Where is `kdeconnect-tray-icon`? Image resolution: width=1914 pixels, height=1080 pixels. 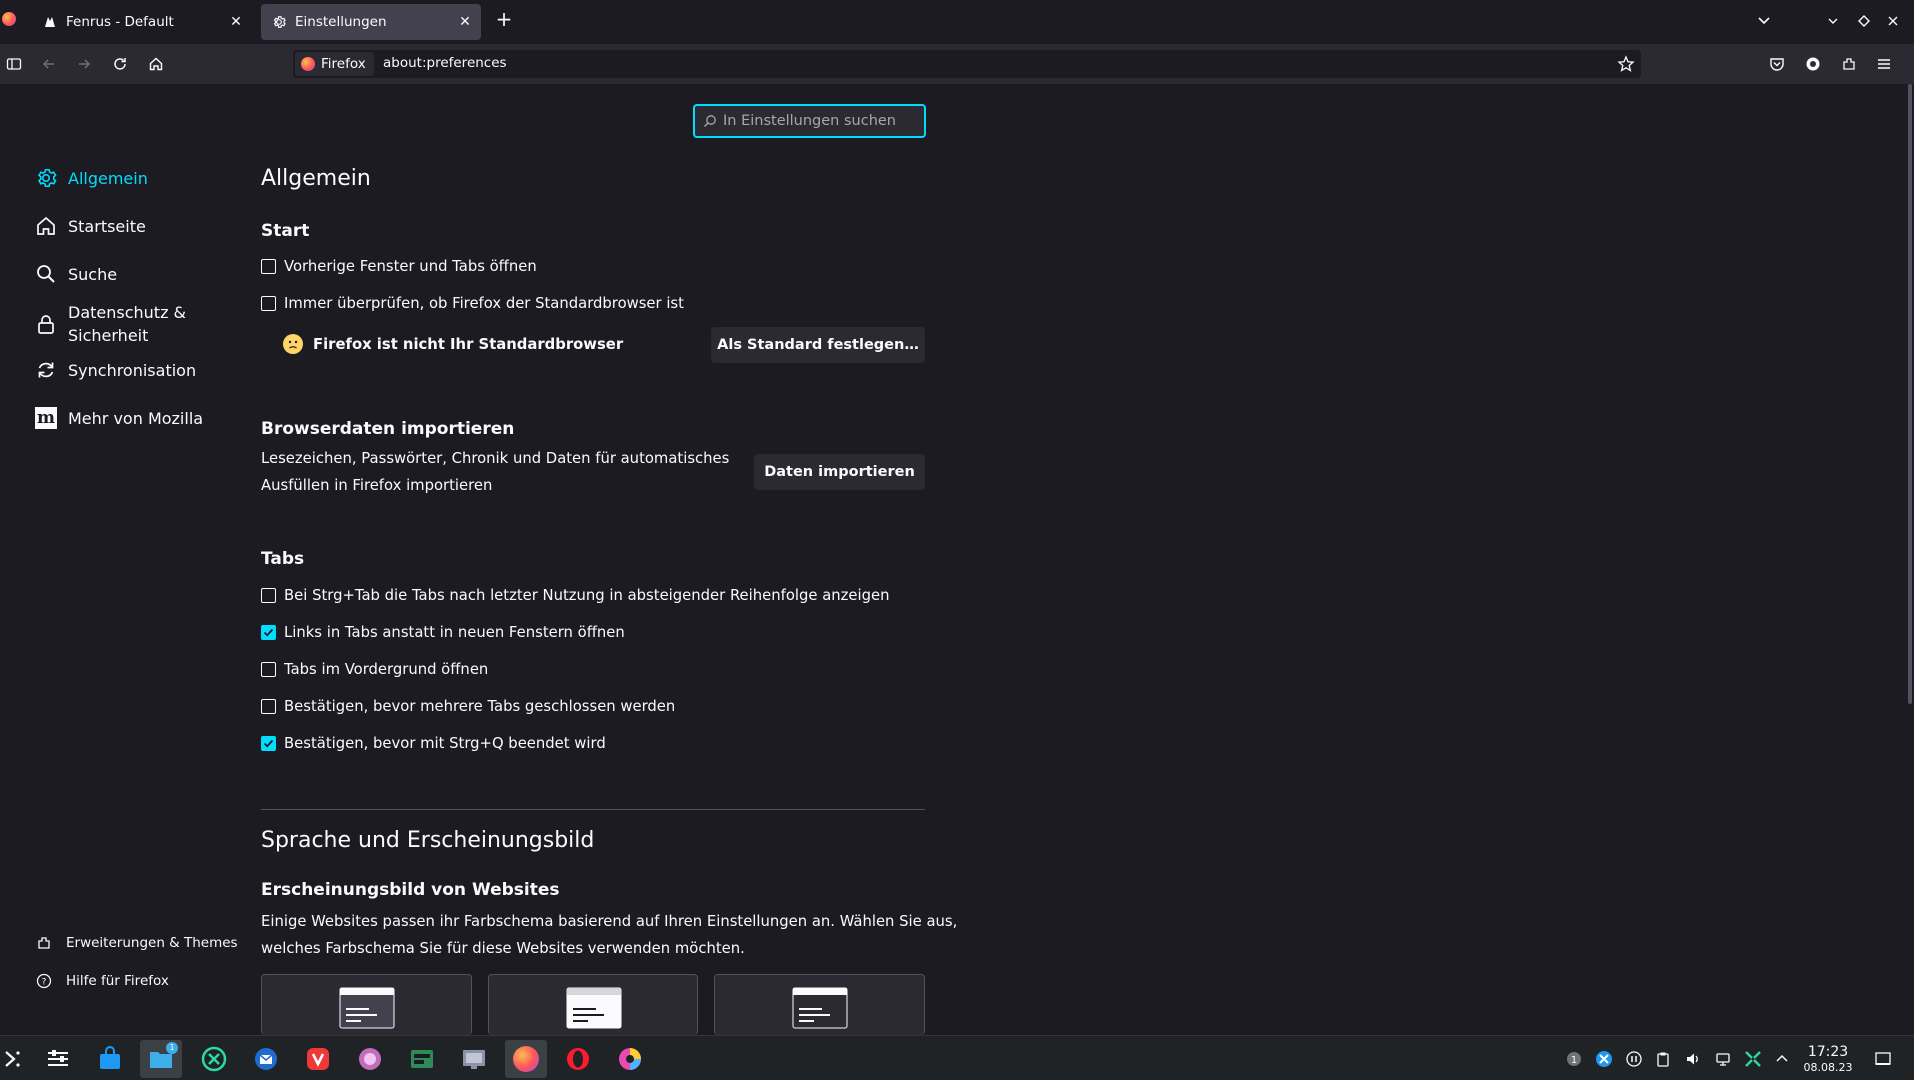 kdeconnect-tray-icon is located at coordinates (1753, 1059).